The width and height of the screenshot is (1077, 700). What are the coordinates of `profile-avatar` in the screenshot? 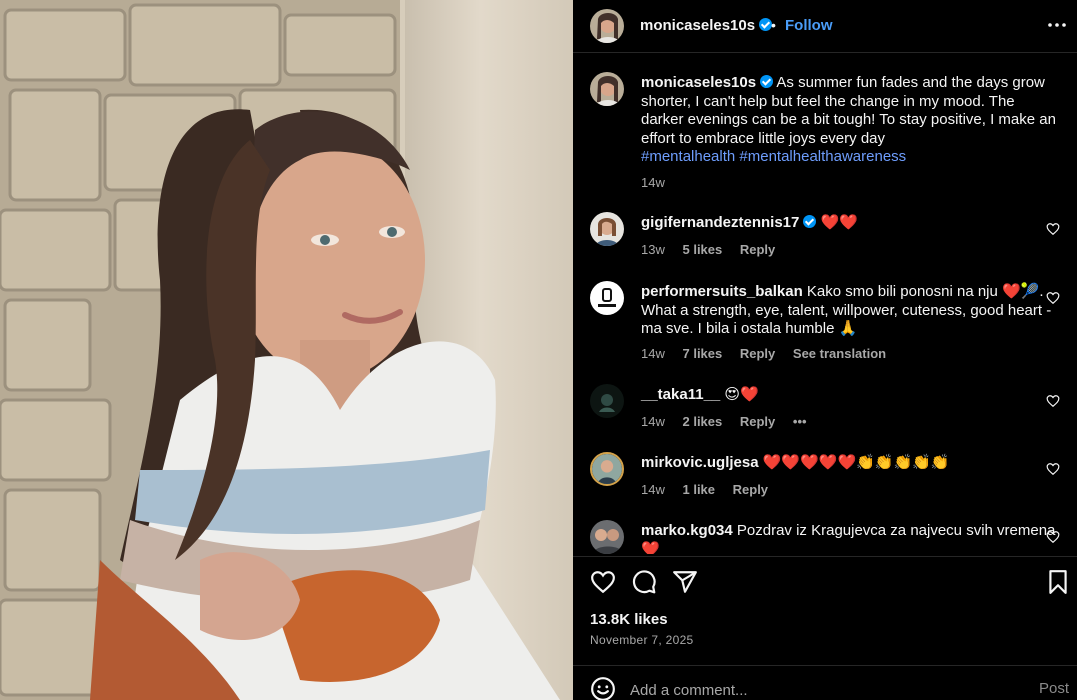 It's located at (607, 26).